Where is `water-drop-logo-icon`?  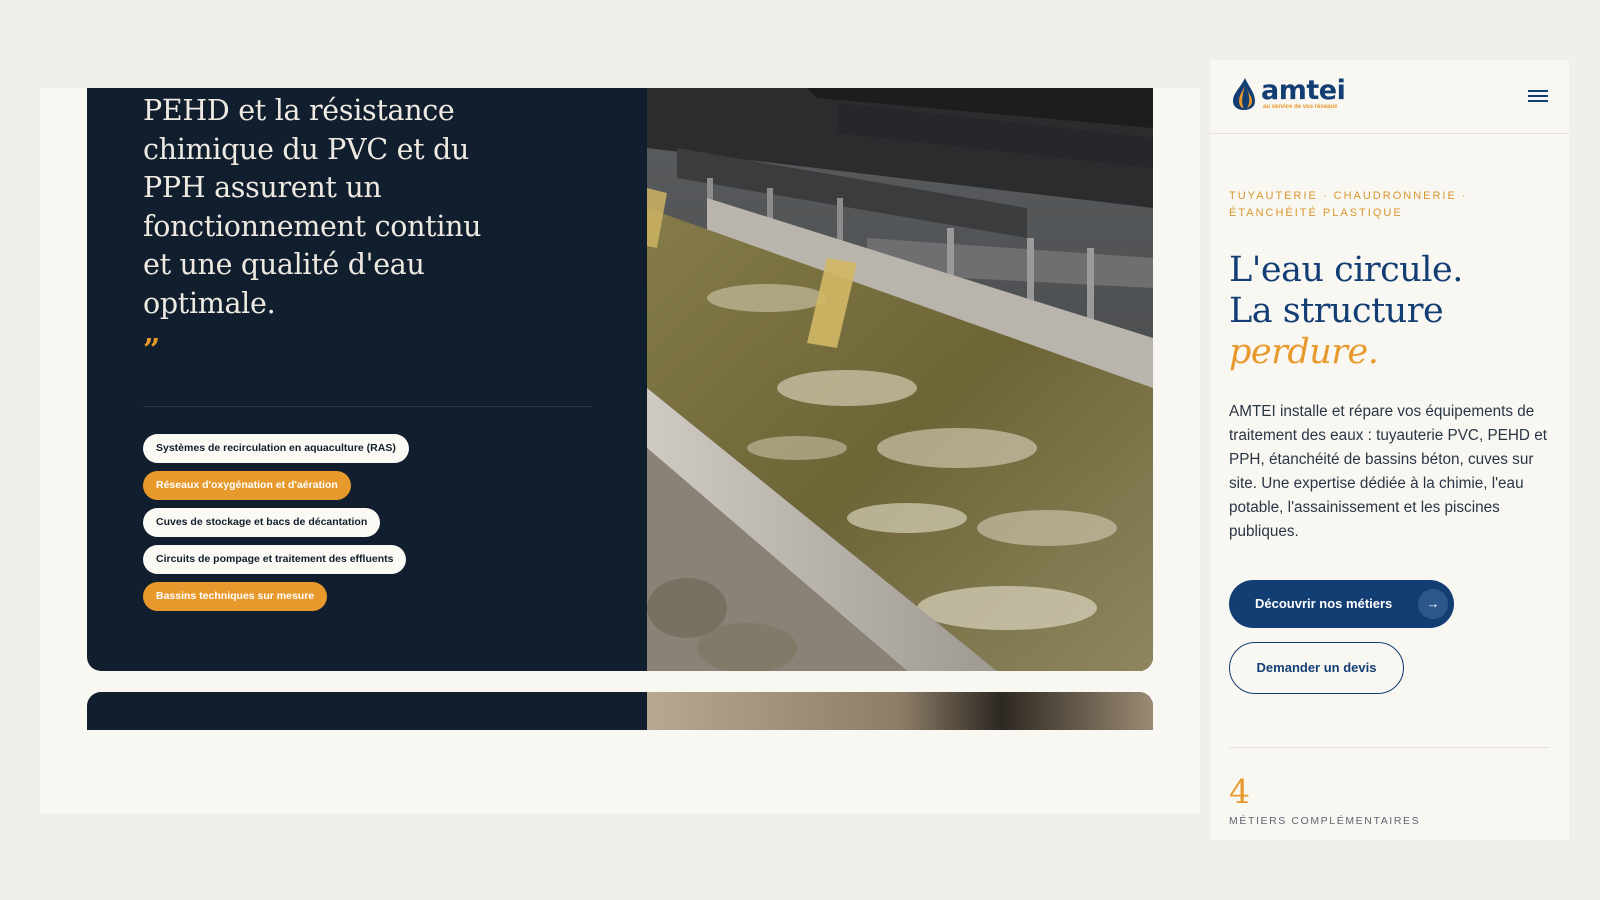
water-drop-logo-icon is located at coordinates (1244, 94).